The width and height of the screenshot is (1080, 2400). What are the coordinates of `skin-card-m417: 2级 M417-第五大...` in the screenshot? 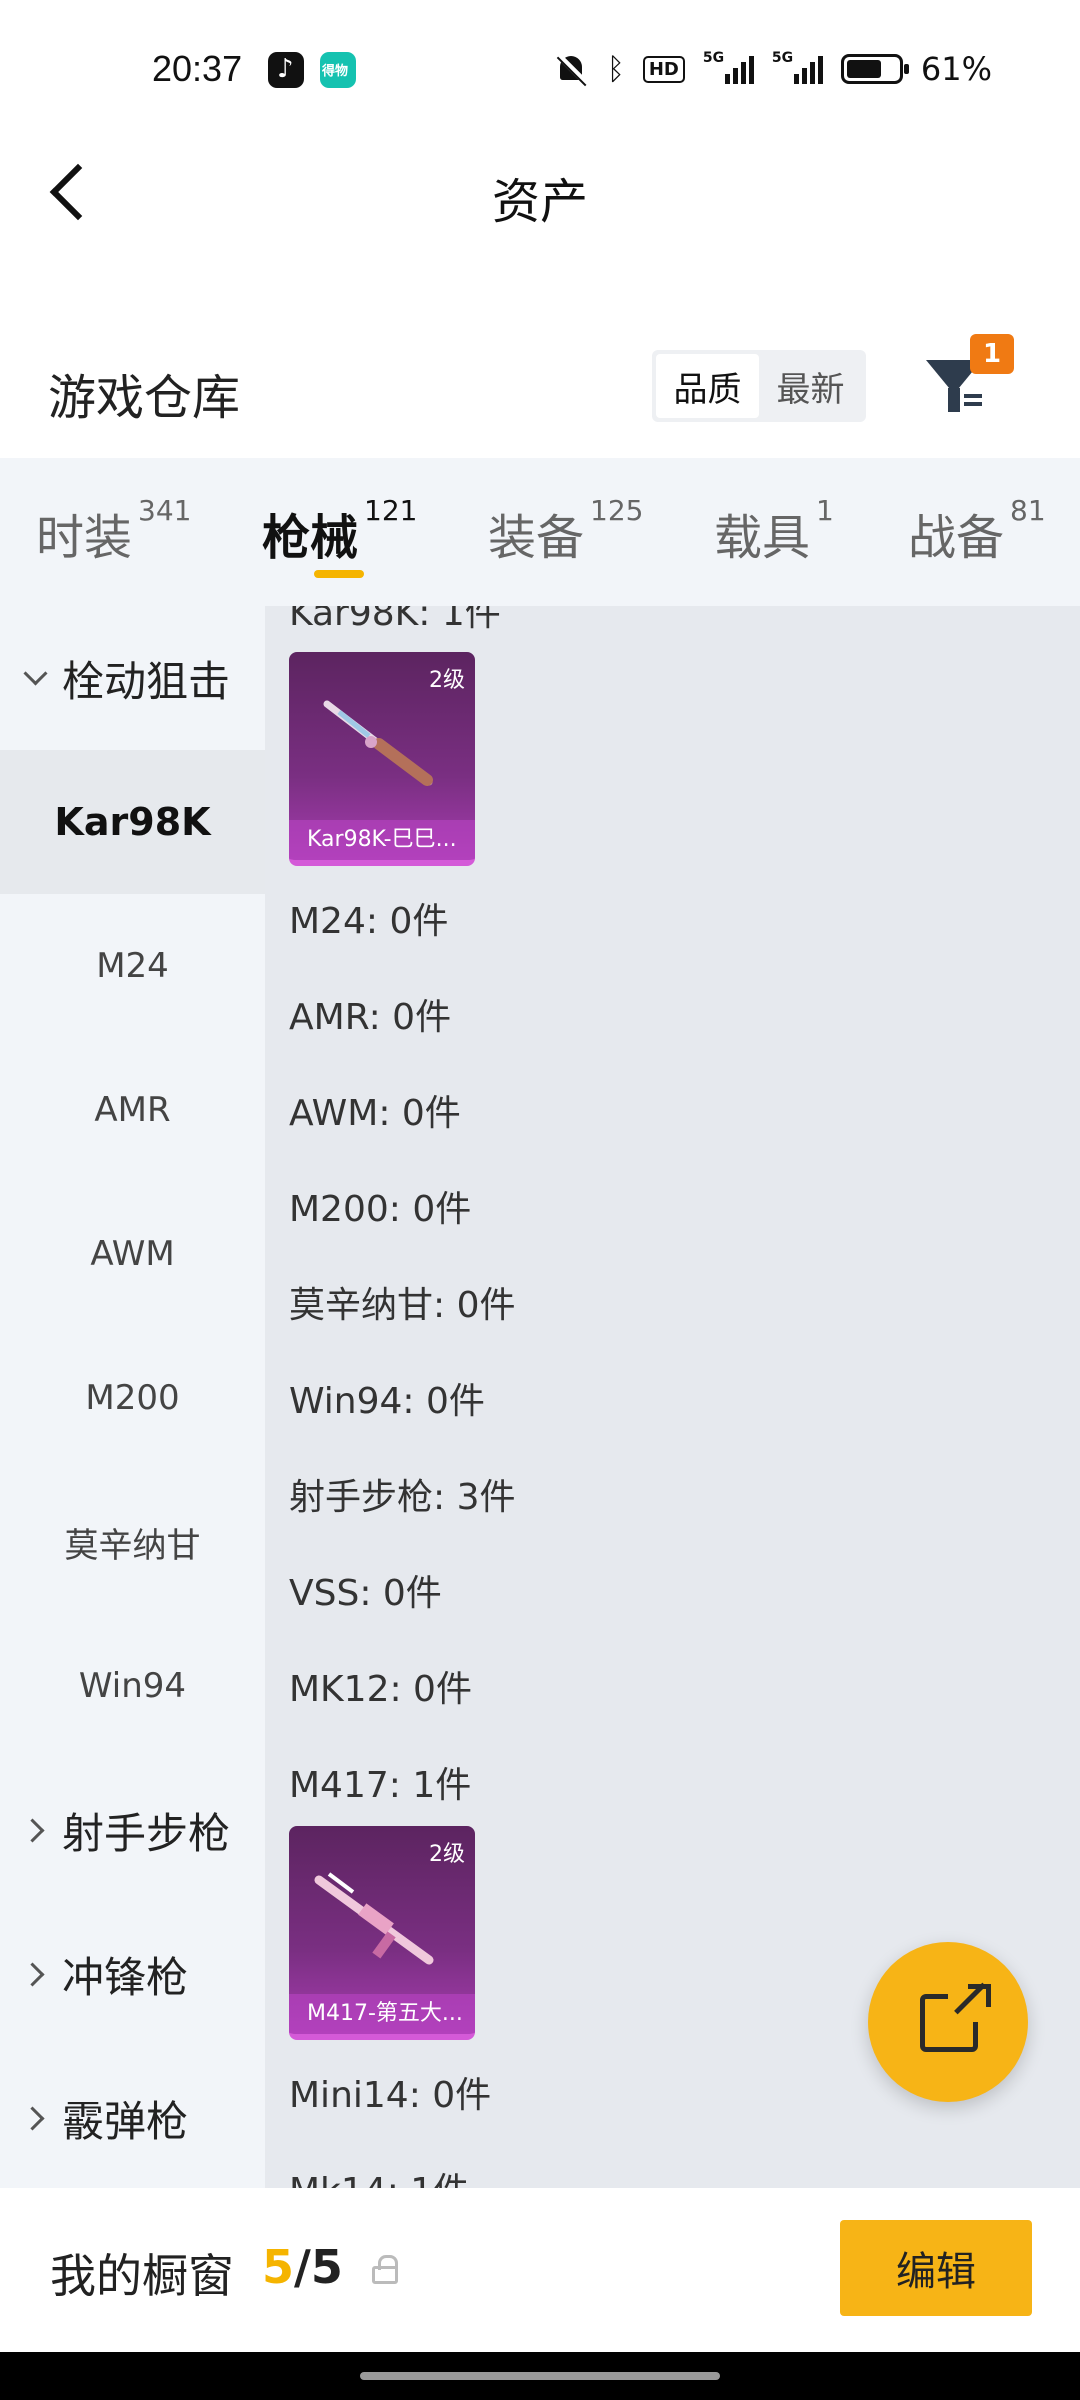 It's located at (382, 1933).